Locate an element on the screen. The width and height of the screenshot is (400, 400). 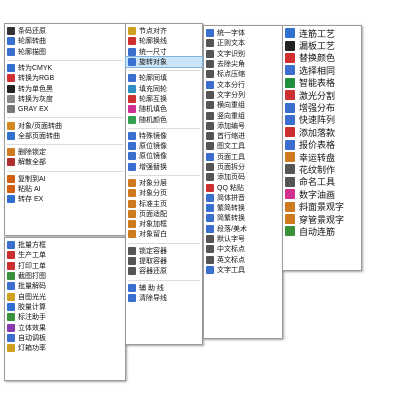
menu-item: 默认字号 is located at coordinates (243, 239).